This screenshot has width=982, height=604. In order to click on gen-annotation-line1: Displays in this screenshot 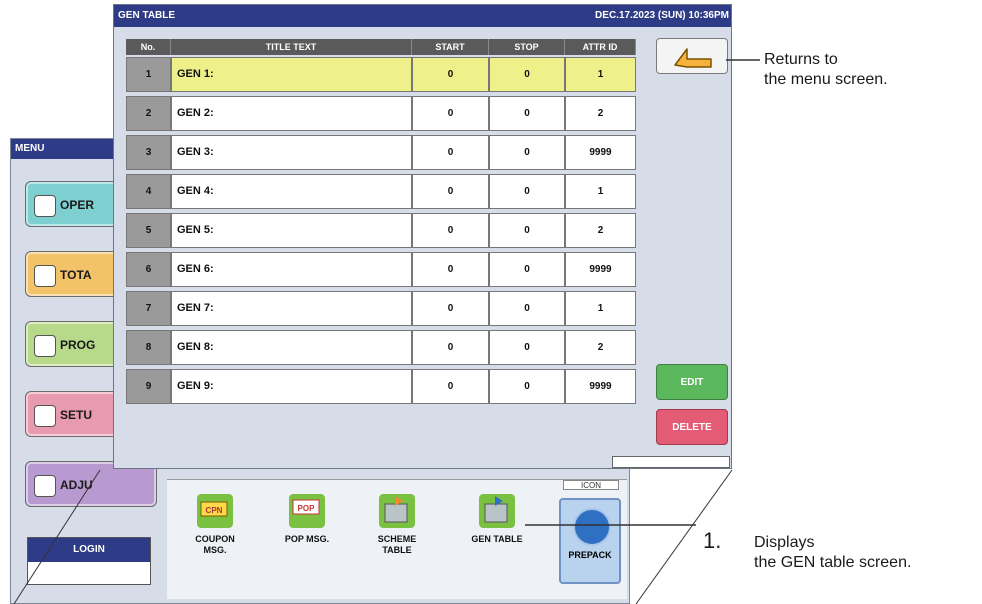, I will do `click(784, 542)`.